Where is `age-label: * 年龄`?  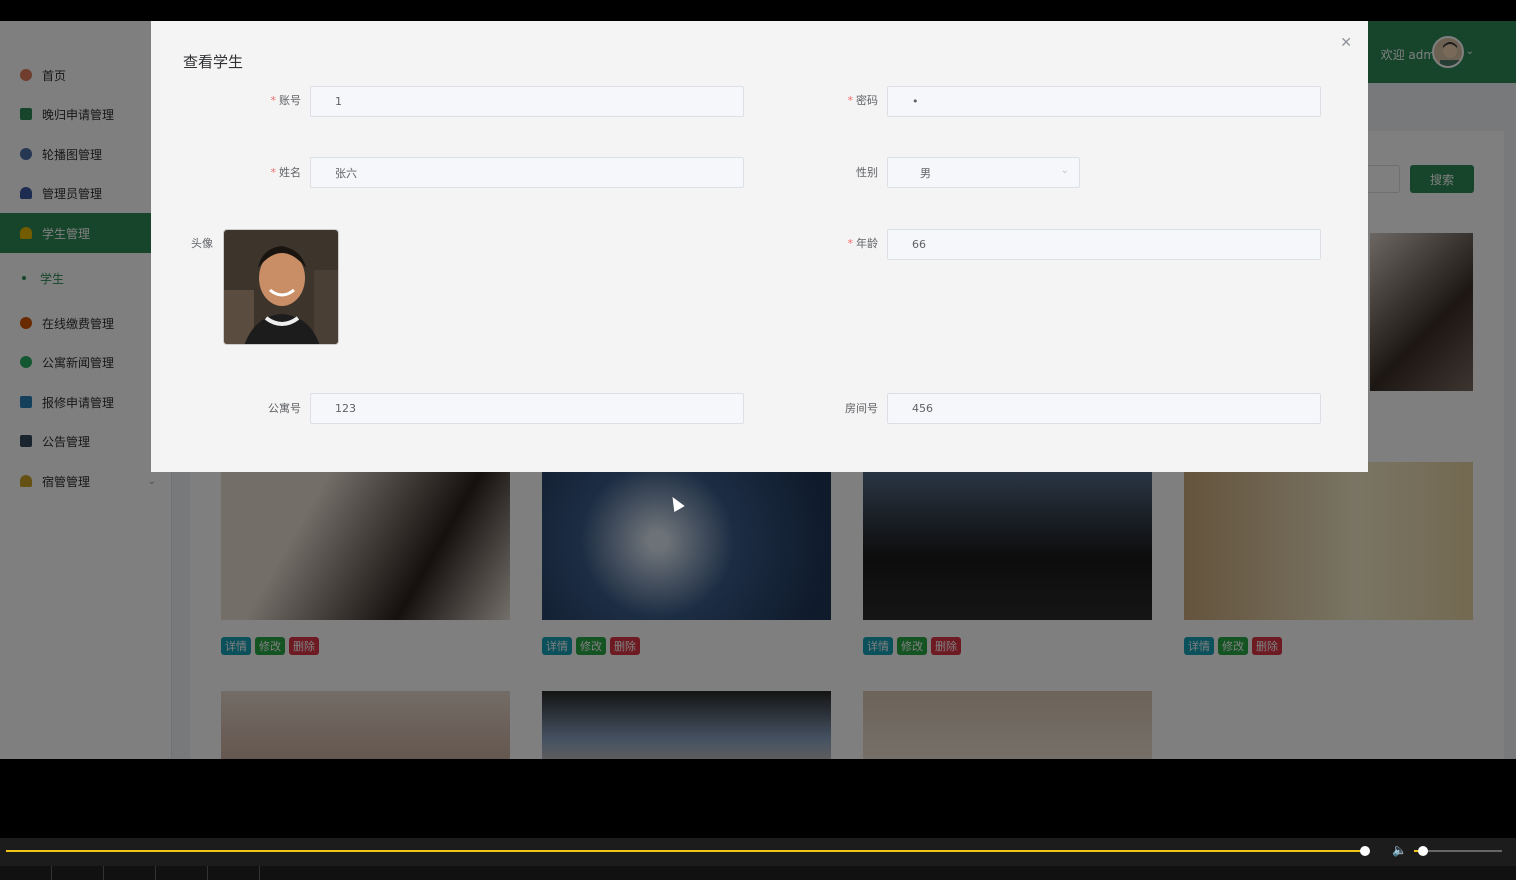 age-label: * 年龄 is located at coordinates (863, 243).